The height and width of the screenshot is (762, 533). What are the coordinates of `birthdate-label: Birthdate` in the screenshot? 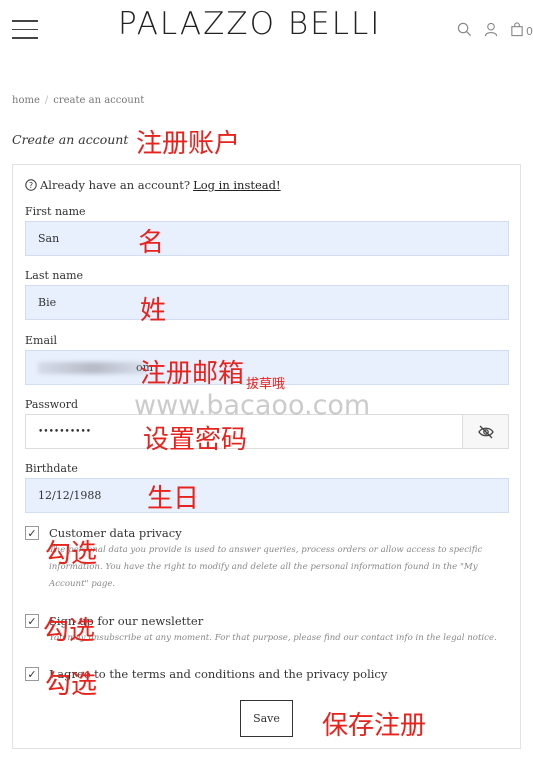 It's located at (51, 468).